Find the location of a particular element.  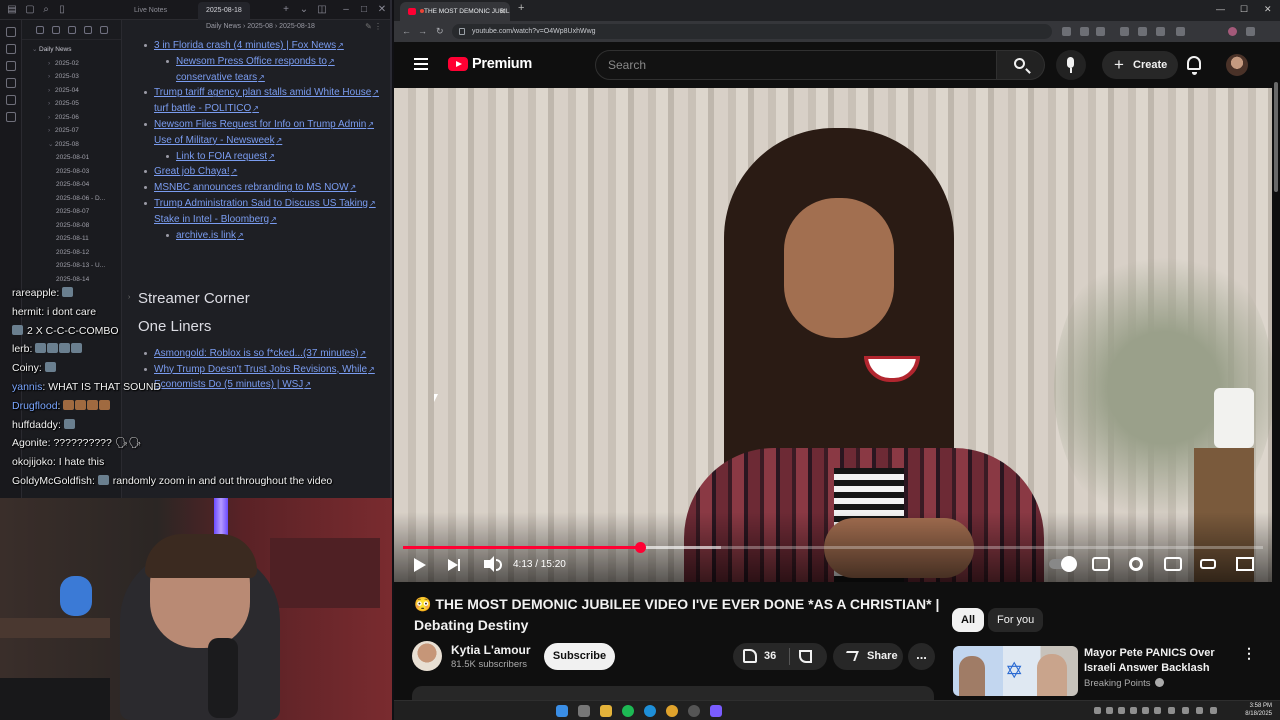

new-folder-icon is located at coordinates (56, 30).